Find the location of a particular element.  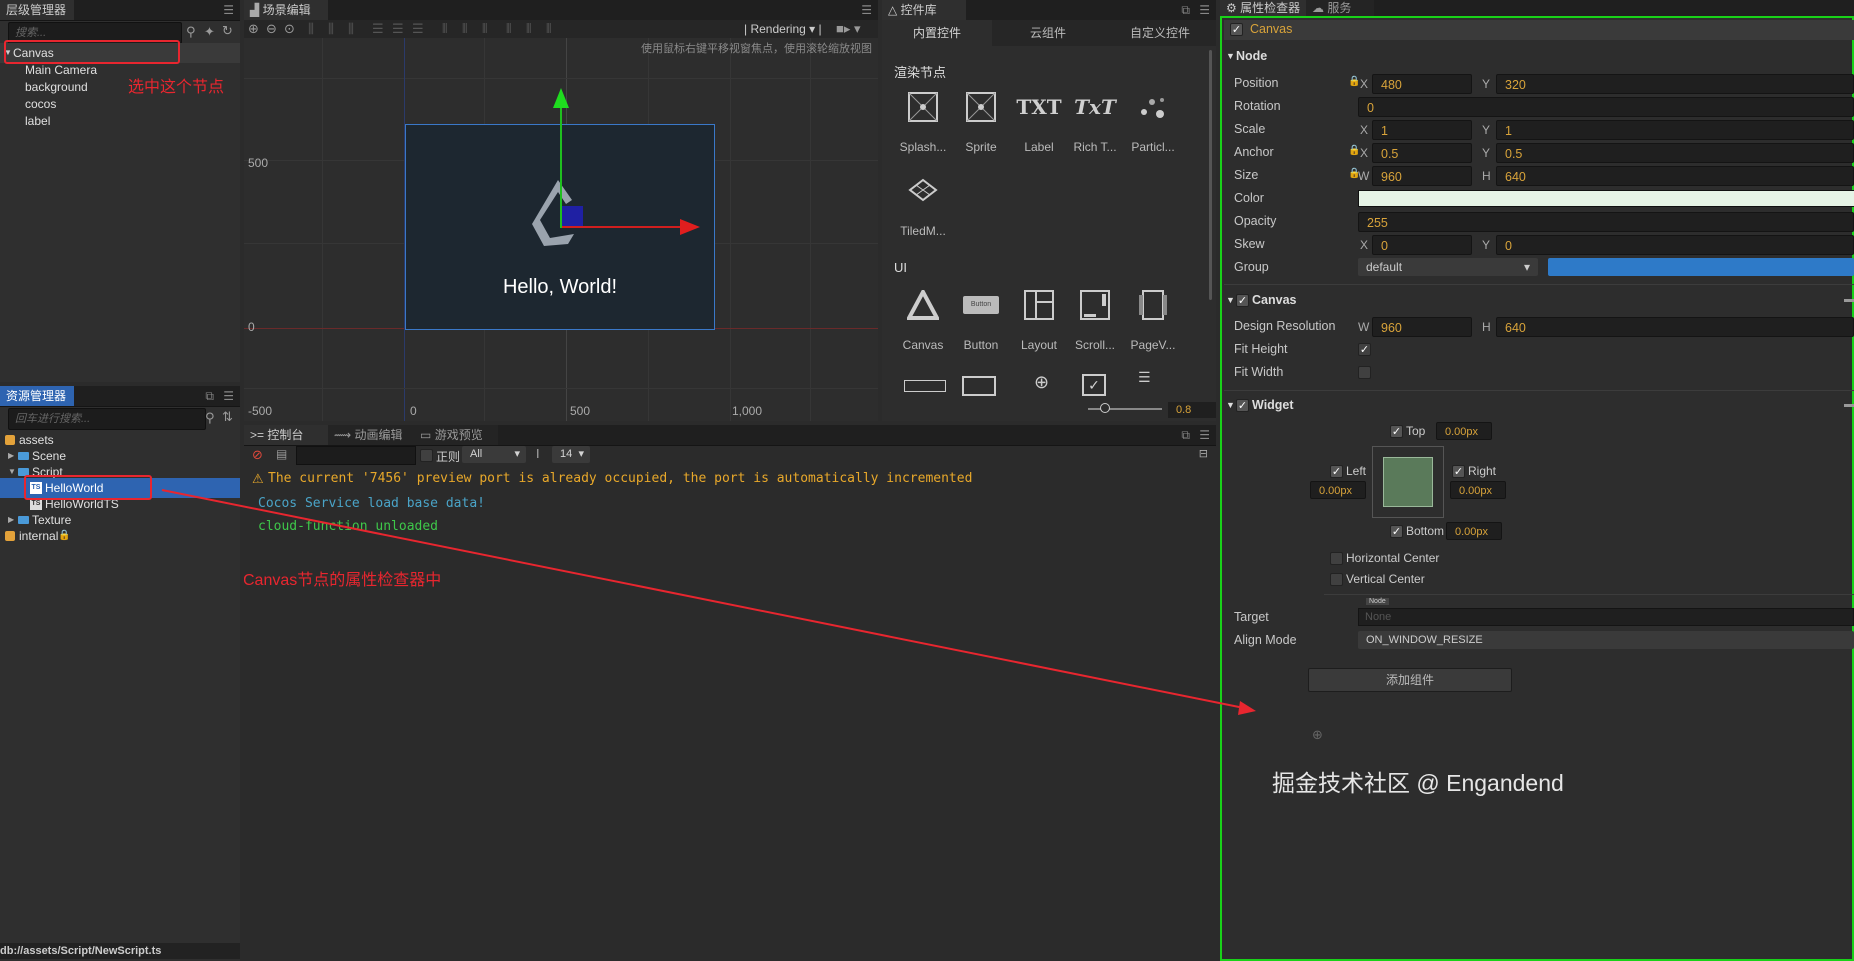

skew-x-field: 0 is located at coordinates (1422, 245).